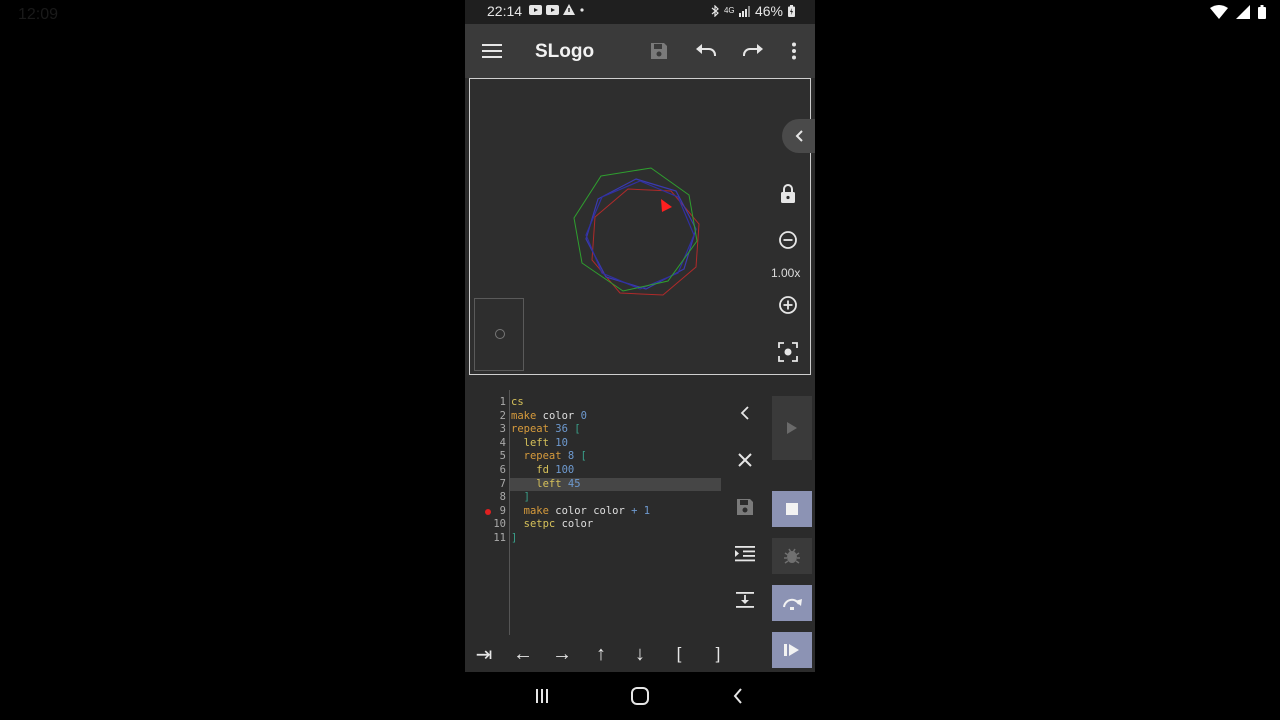 This screenshot has height=720, width=1280. I want to click on code-text: setpc color, so click(552, 524).